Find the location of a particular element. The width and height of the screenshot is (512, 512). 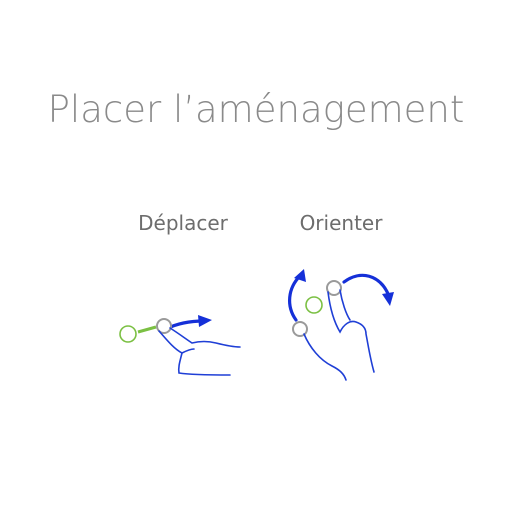

drag-gesture-icon is located at coordinates (180, 345).